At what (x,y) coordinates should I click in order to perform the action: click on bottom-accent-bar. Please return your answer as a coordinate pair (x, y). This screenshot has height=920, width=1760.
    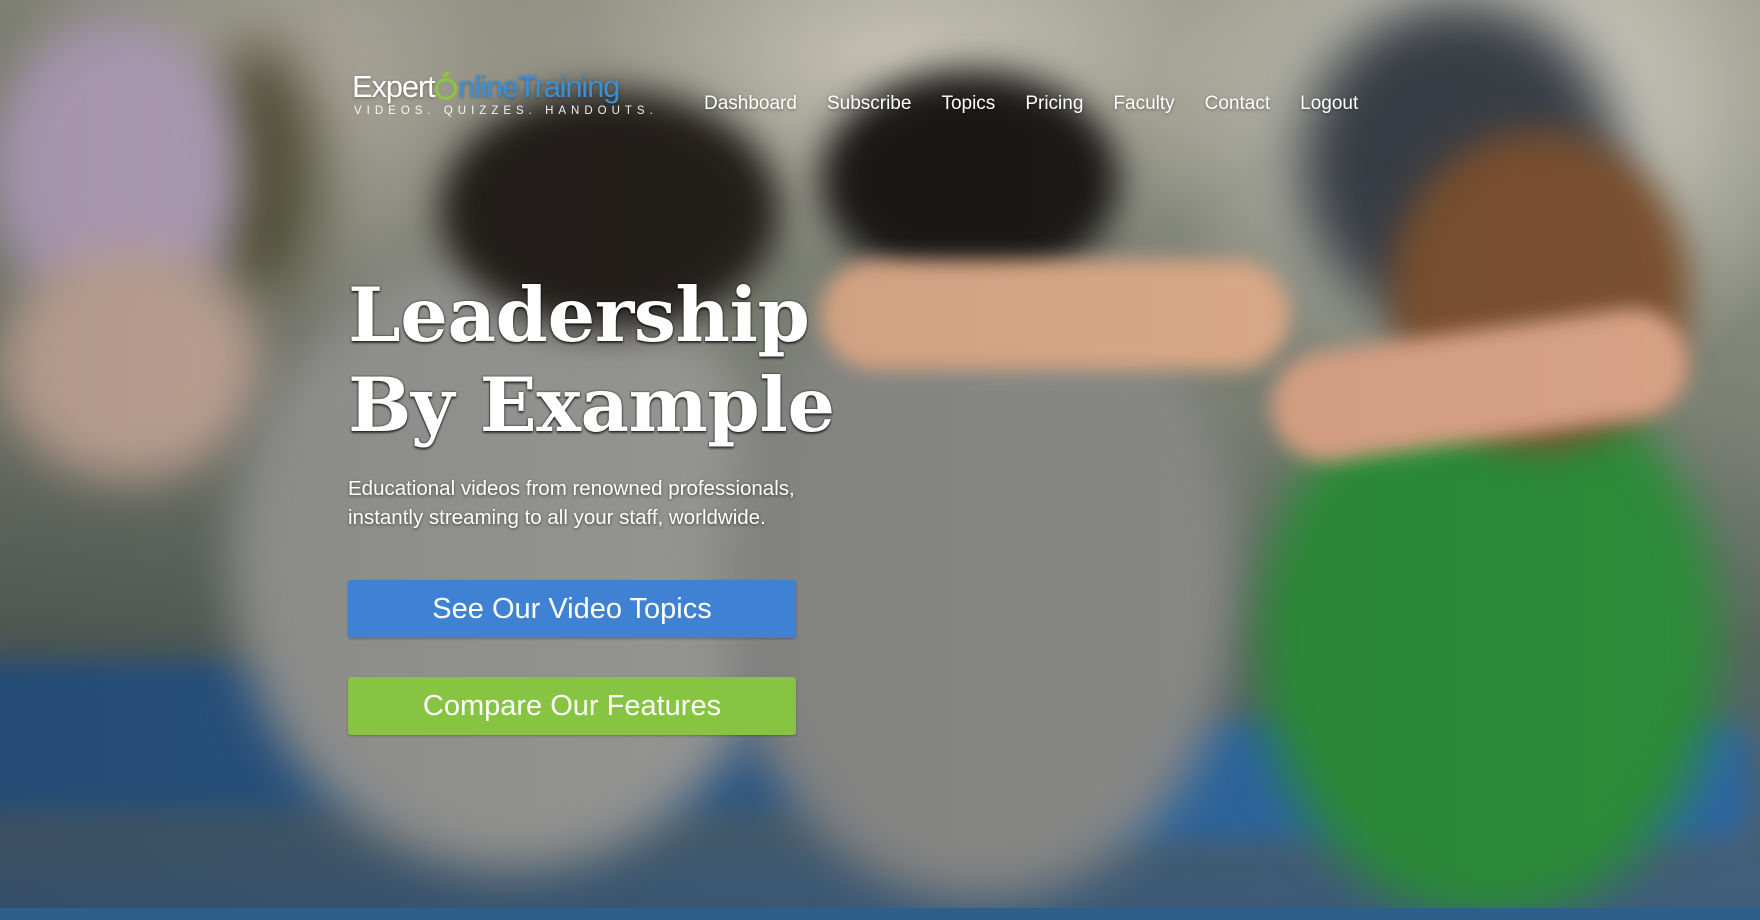
    Looking at the image, I should click on (880, 914).